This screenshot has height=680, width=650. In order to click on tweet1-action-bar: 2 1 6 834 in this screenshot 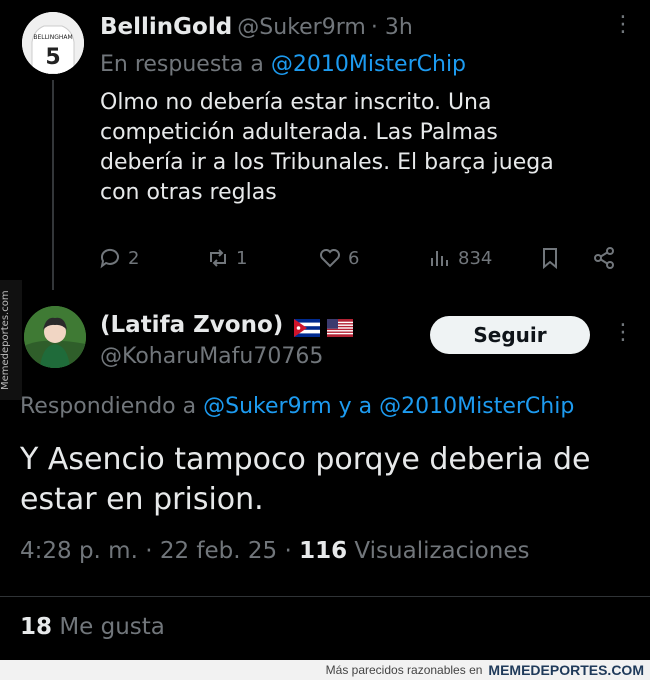, I will do `click(358, 261)`.